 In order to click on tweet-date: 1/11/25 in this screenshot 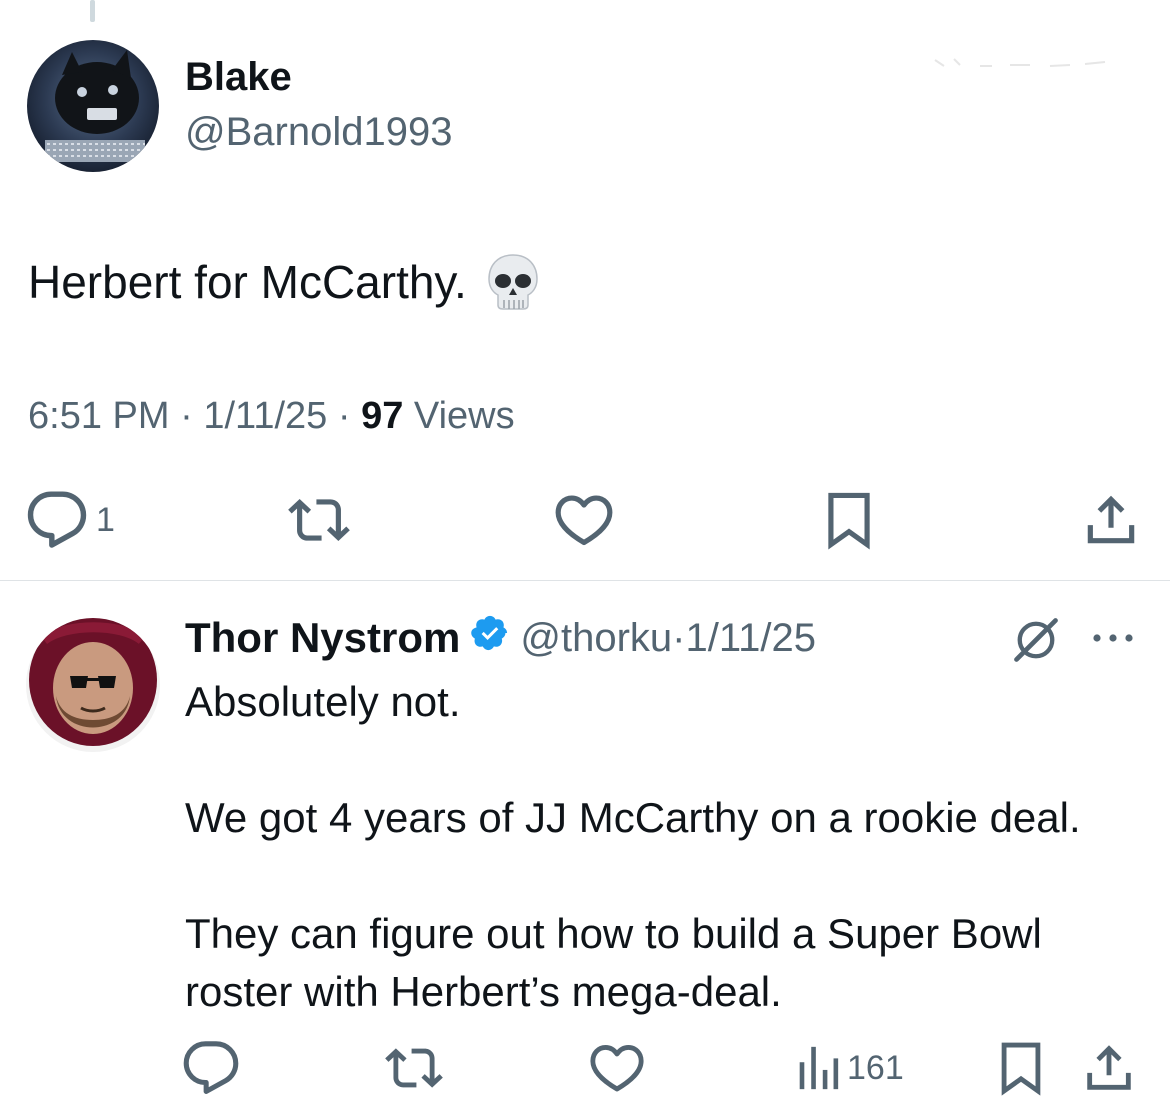, I will do `click(265, 416)`.